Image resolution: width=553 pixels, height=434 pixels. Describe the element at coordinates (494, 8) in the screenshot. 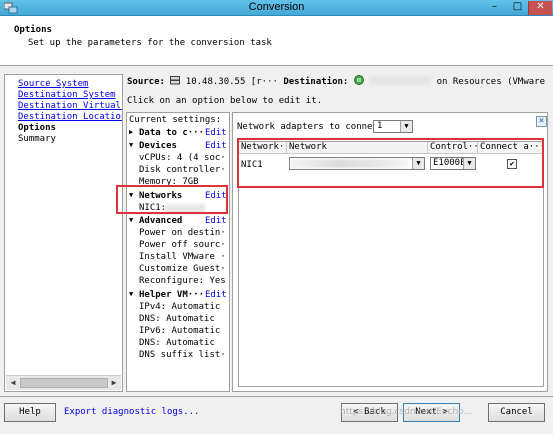

I see `minimize-button: –` at that location.